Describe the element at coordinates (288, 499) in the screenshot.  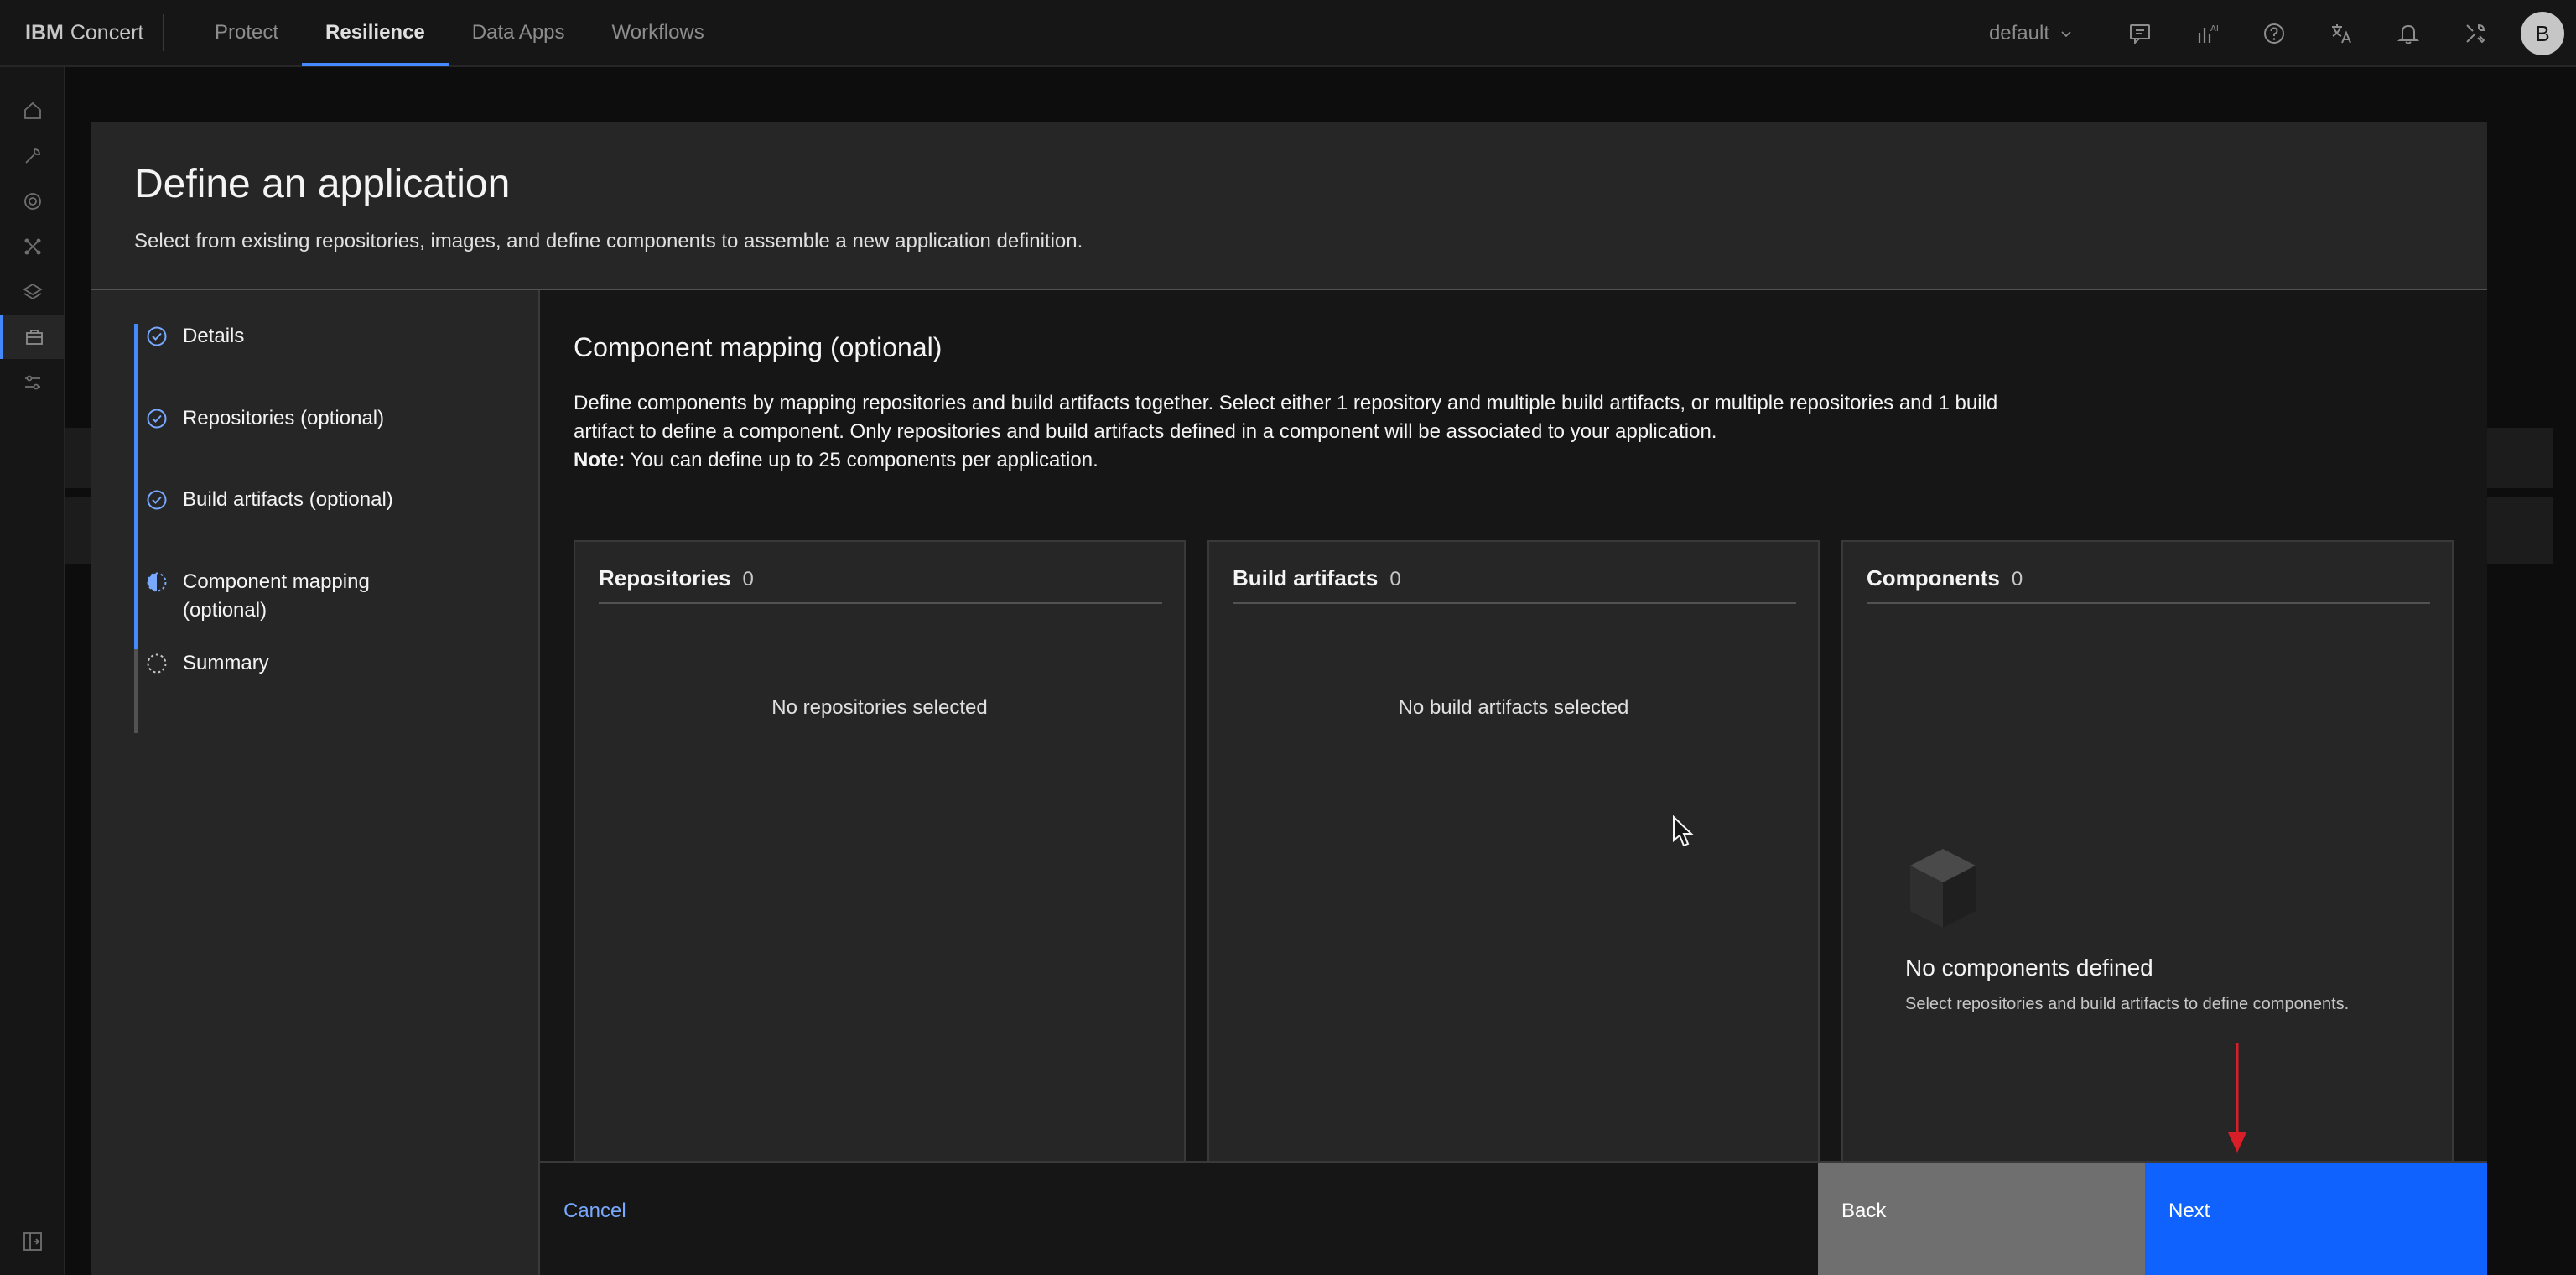
I see `step-label: Build artifacts (optional)` at that location.